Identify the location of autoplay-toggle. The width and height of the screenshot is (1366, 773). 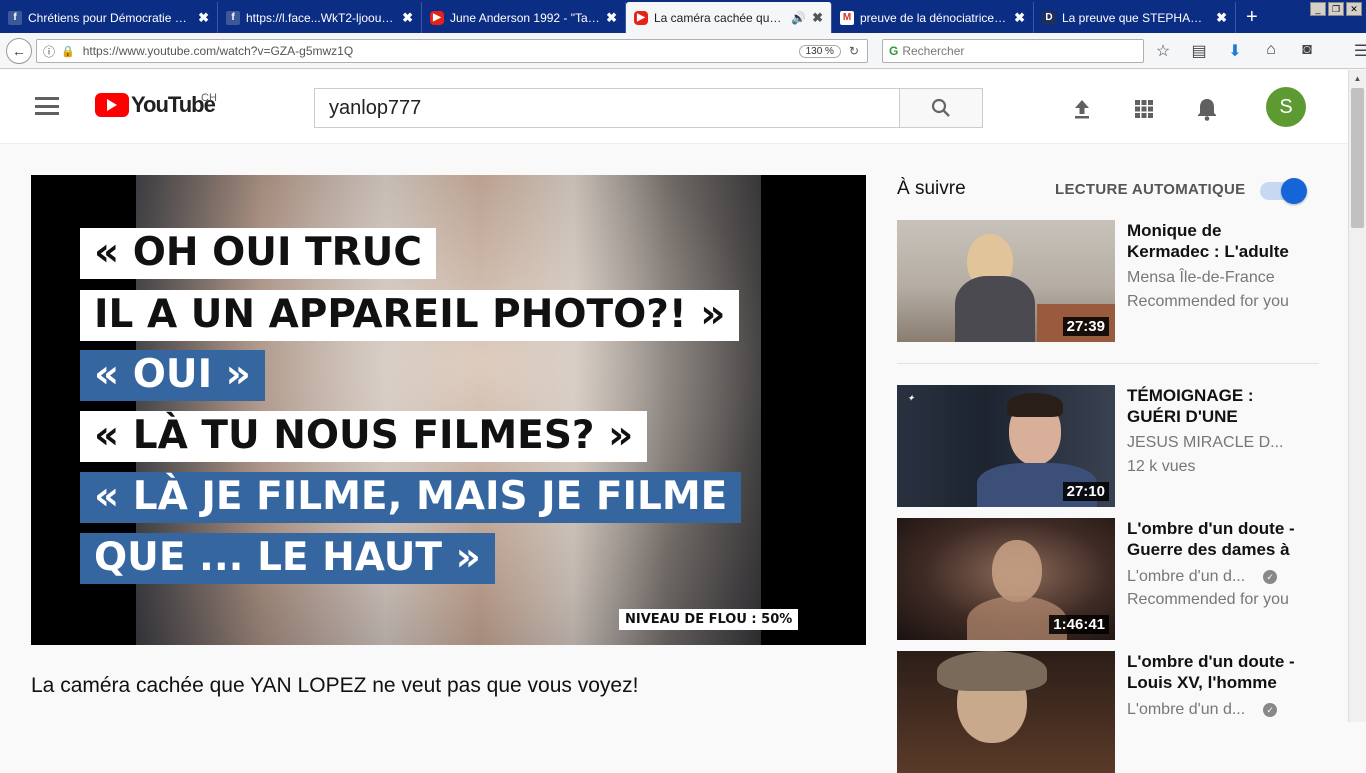
(1283, 191).